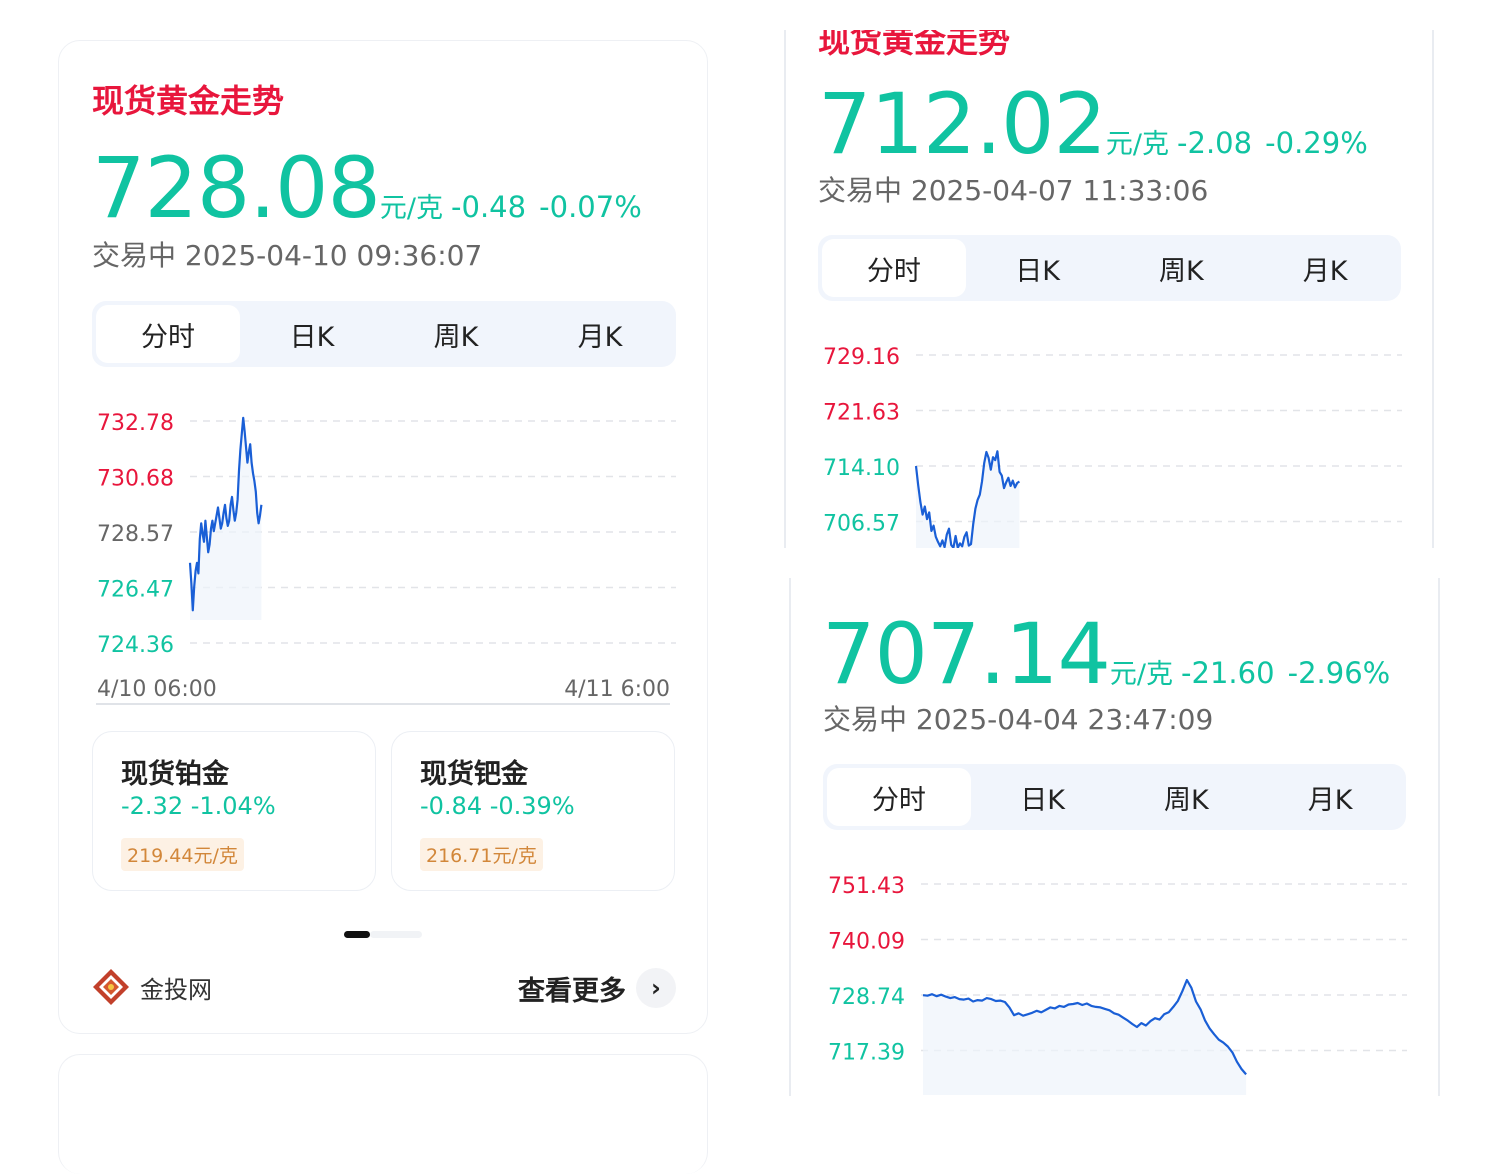  What do you see at coordinates (182, 854) in the screenshot?
I see `platinum-price-badge: 219.44元/克` at bounding box center [182, 854].